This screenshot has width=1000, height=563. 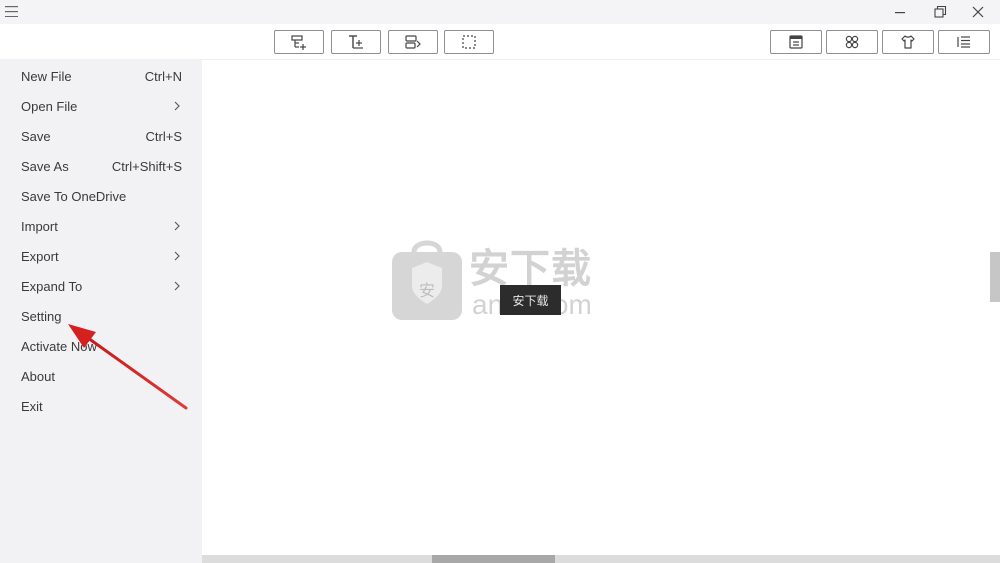 What do you see at coordinates (101, 106) in the screenshot?
I see `menu-item-open-file: Open File` at bounding box center [101, 106].